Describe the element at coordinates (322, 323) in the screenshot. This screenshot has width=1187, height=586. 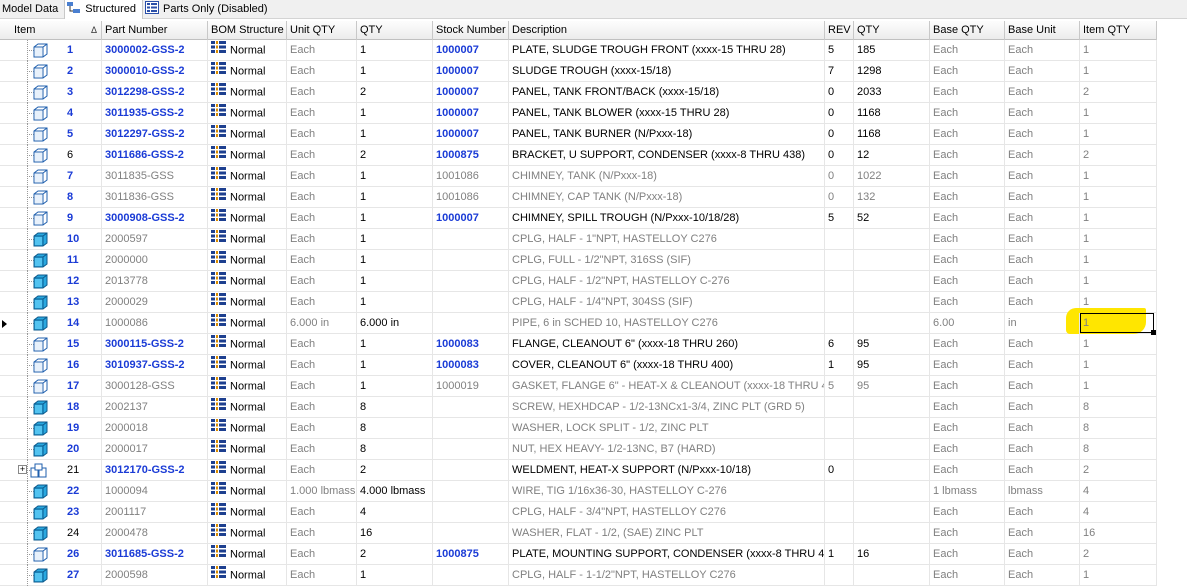
I see `cell-unit-qty: 6.000 in` at that location.